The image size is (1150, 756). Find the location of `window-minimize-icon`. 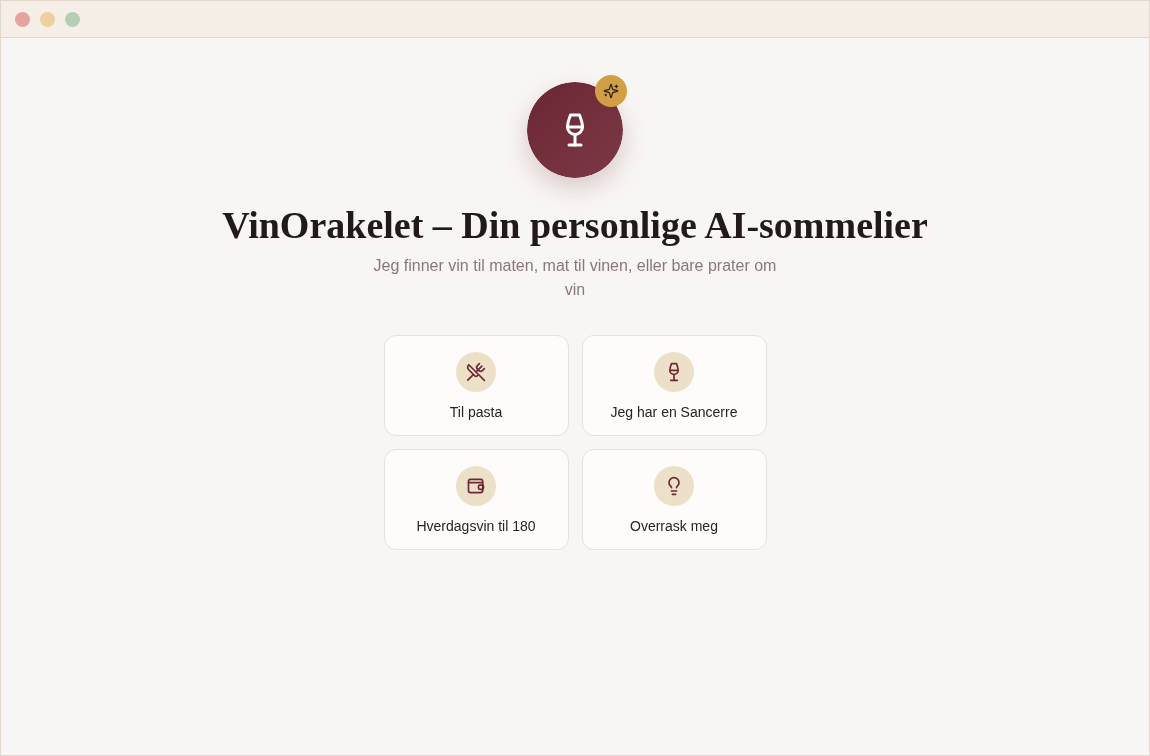

window-minimize-icon is located at coordinates (47, 19).